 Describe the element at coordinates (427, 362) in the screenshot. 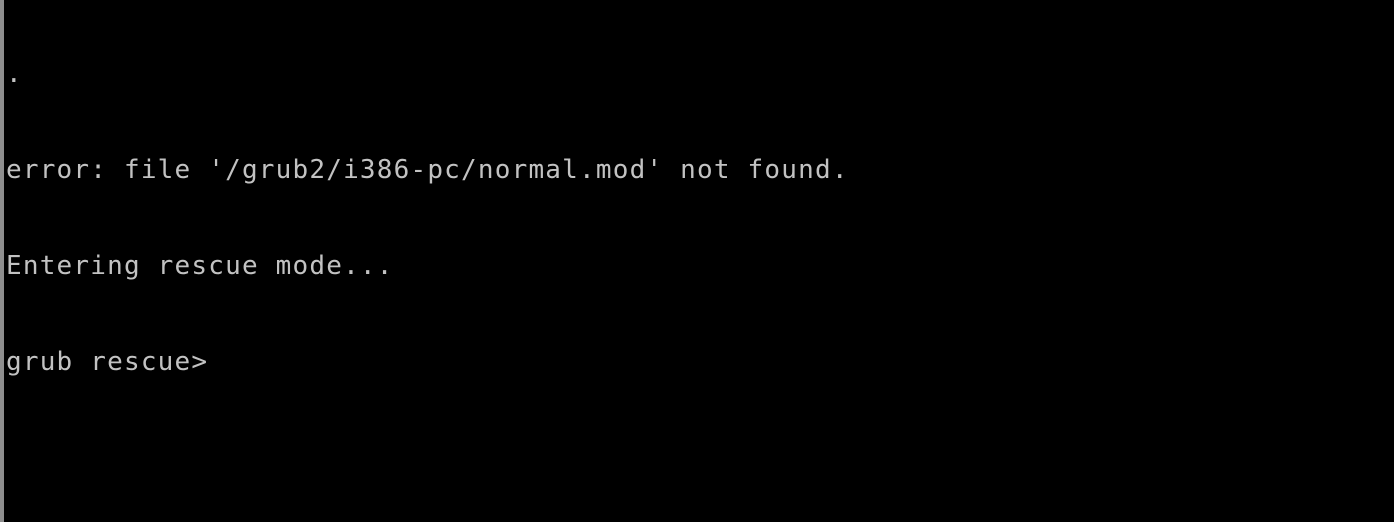

I see `grub-rescue-prompt: grub rescue>` at that location.